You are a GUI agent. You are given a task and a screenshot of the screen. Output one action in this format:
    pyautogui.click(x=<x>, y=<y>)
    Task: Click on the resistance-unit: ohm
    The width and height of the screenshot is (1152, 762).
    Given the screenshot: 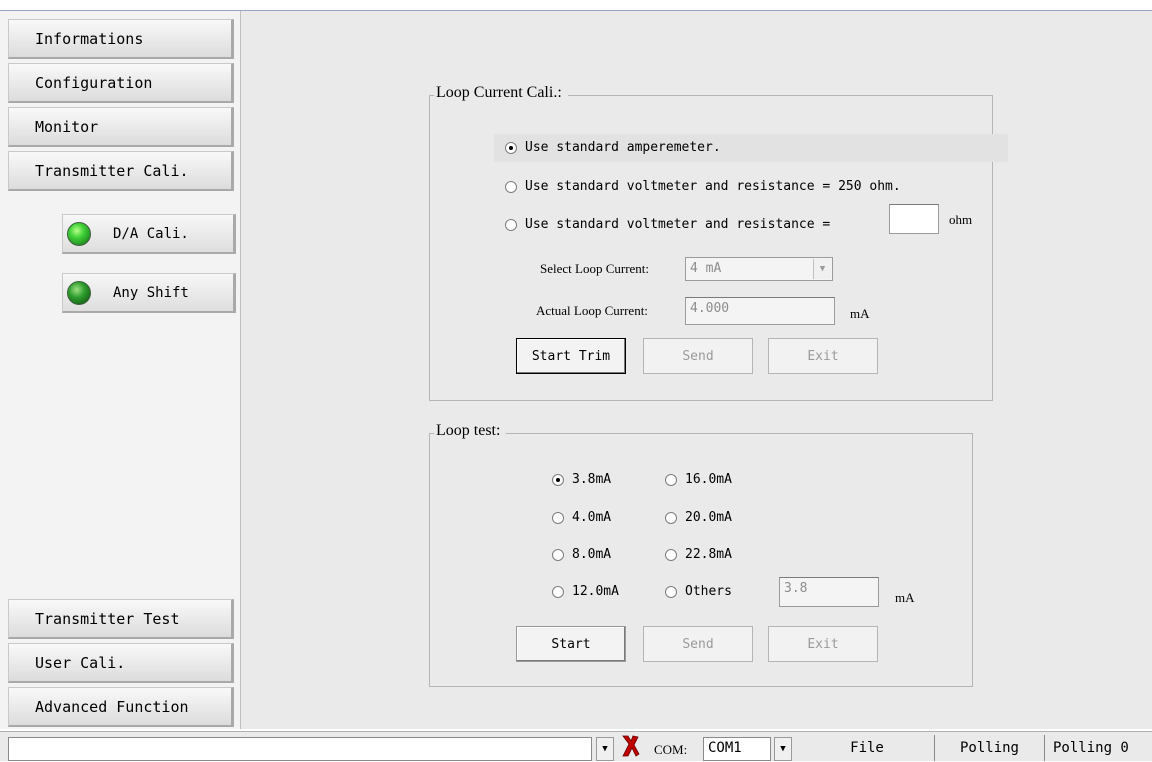 What is the action you would take?
    pyautogui.click(x=961, y=219)
    